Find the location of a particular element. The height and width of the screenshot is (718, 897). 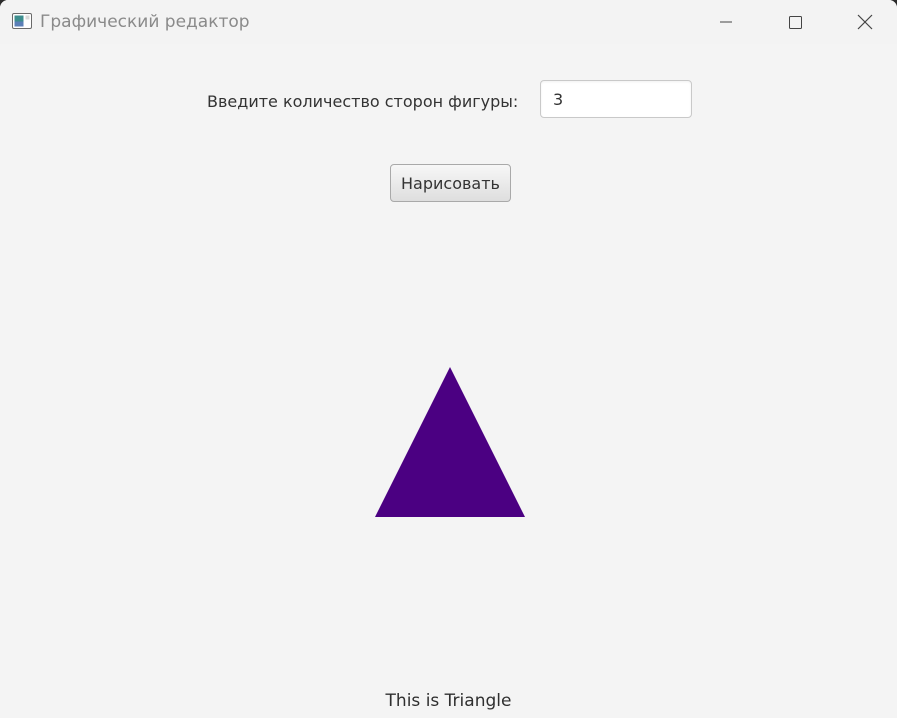

minimize-button is located at coordinates (726, 22).